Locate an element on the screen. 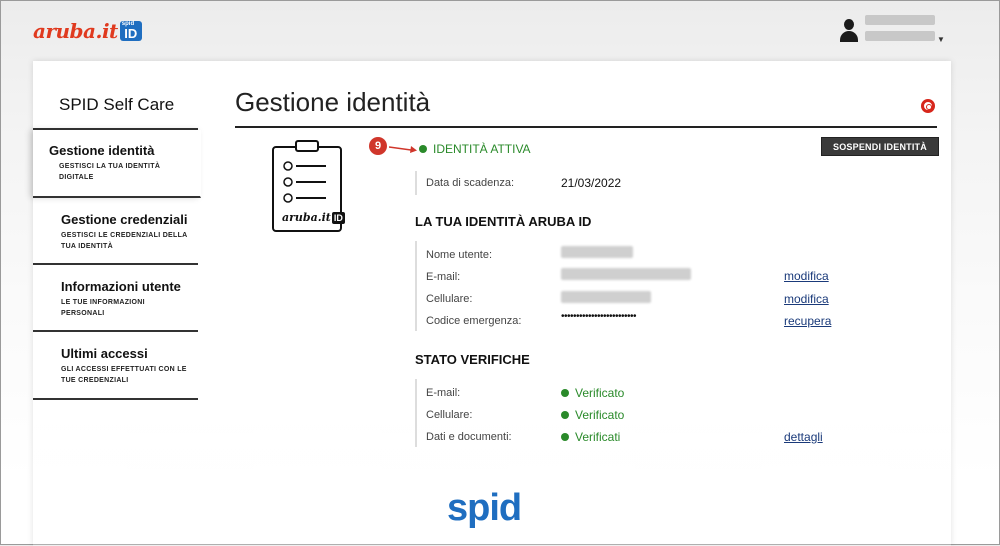  step-badge: 9 is located at coordinates (378, 146).